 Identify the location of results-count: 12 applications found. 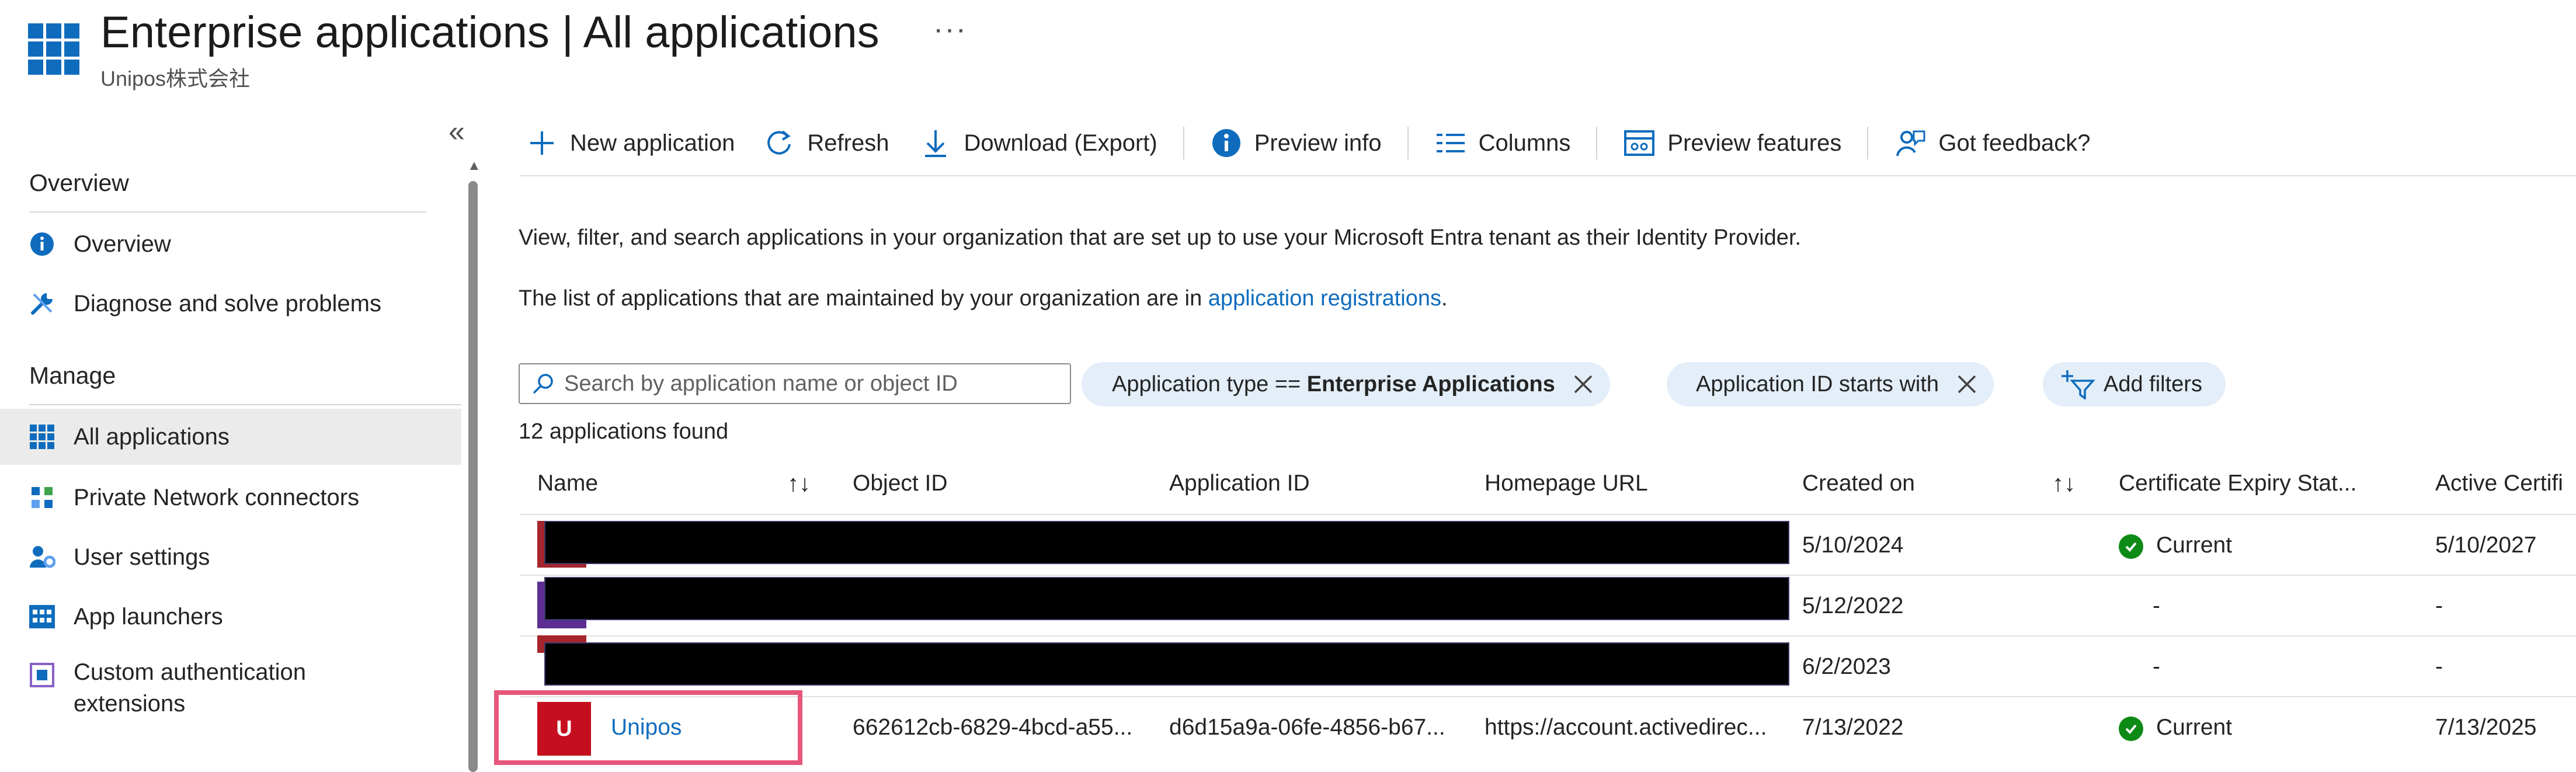
(624, 432).